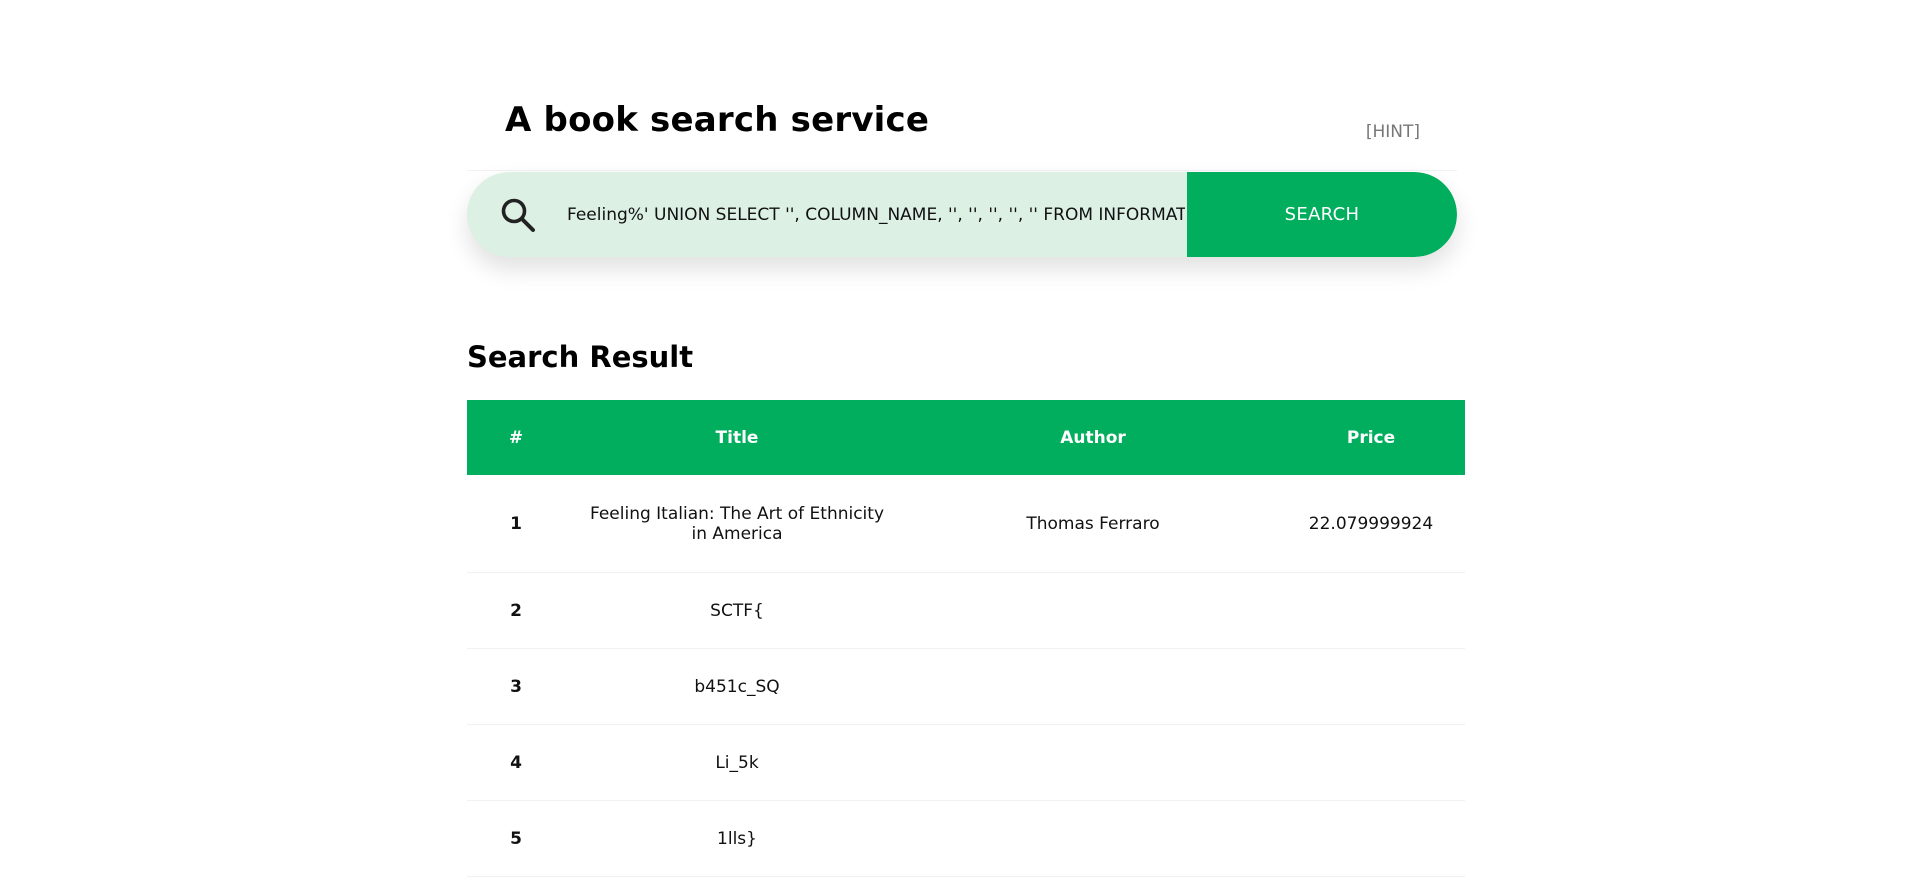 This screenshot has width=1920, height=896. I want to click on book-title: Li_5k, so click(737, 762).